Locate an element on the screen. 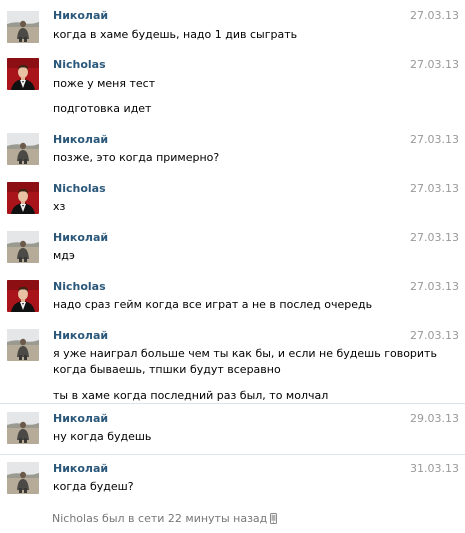 The width and height of the screenshot is (465, 533). mobile-phone-icon is located at coordinates (272, 518).